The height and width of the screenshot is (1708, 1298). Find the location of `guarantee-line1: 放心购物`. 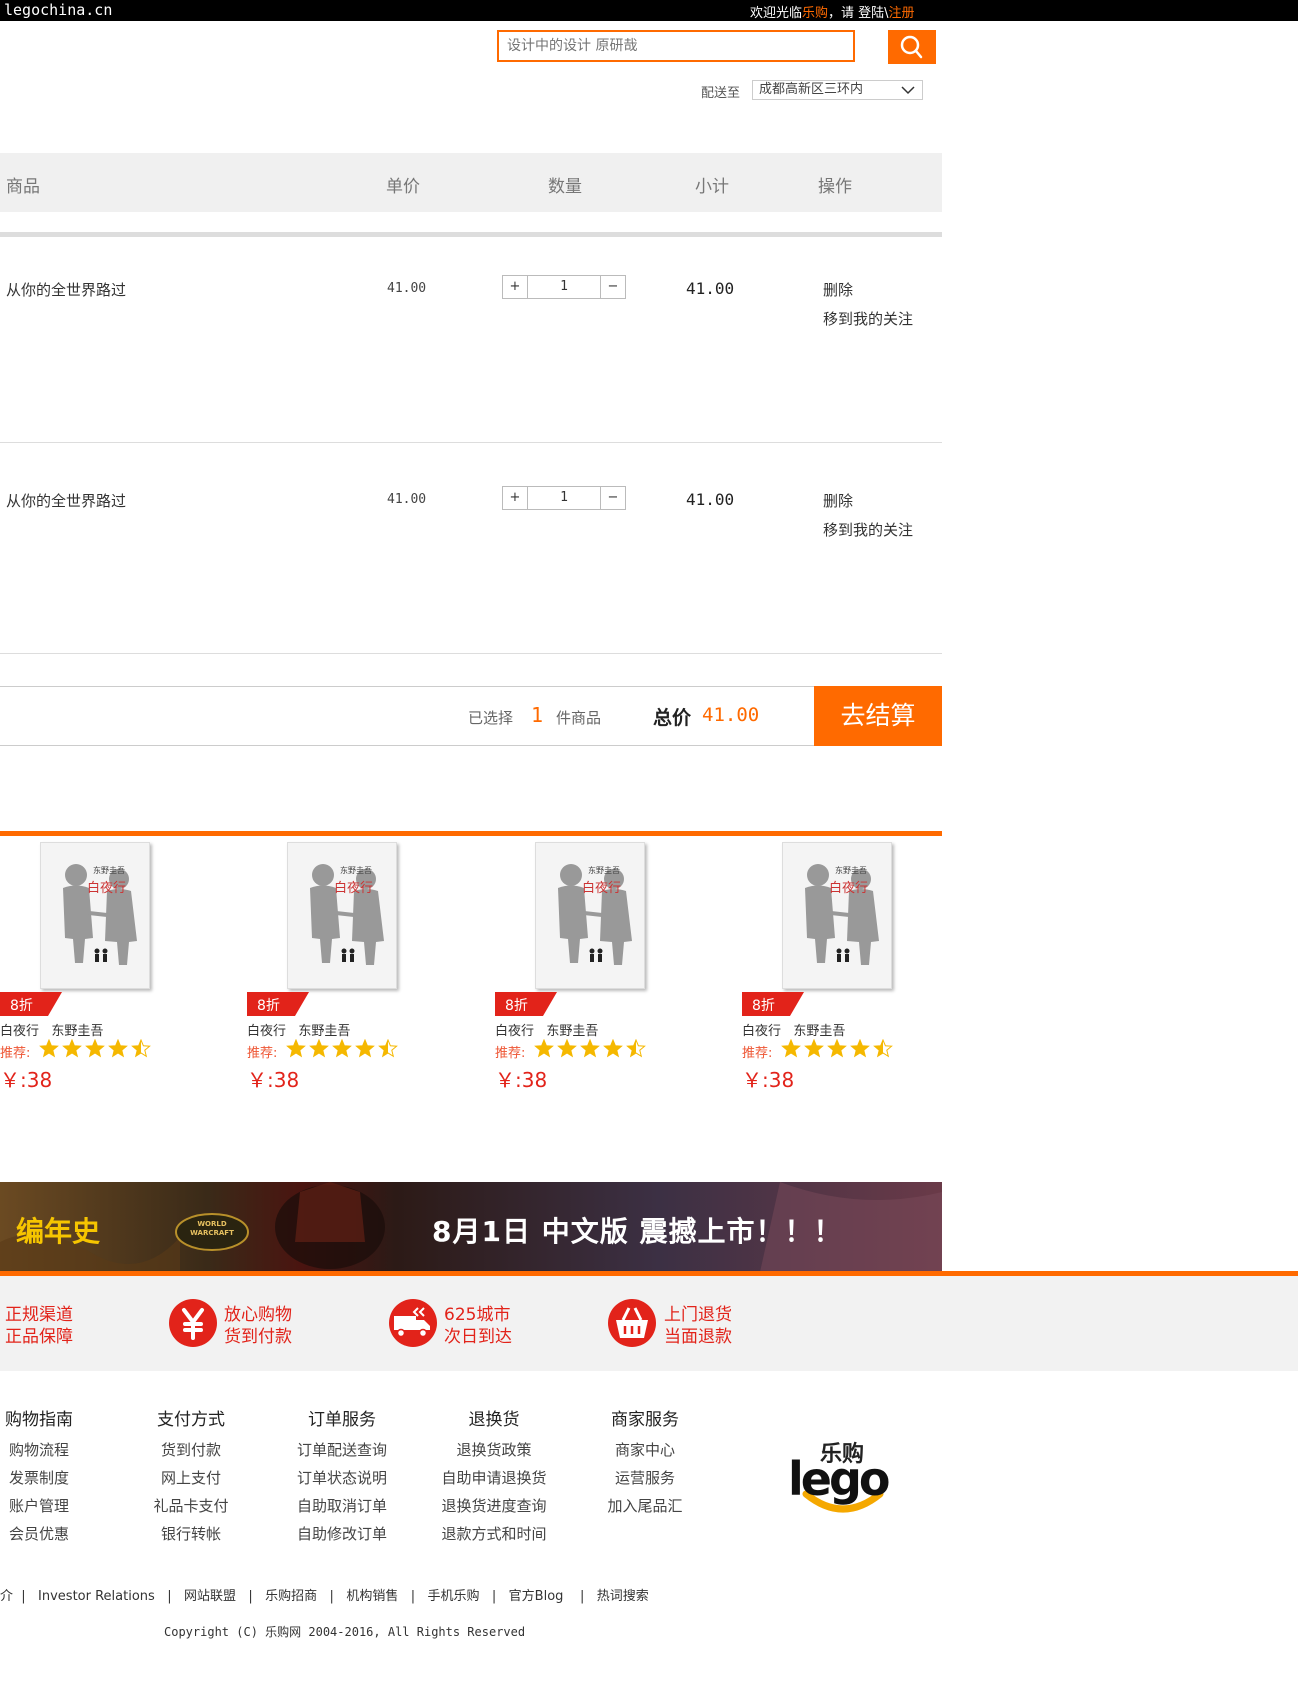

guarantee-line1: 放心购物 is located at coordinates (258, 1315).